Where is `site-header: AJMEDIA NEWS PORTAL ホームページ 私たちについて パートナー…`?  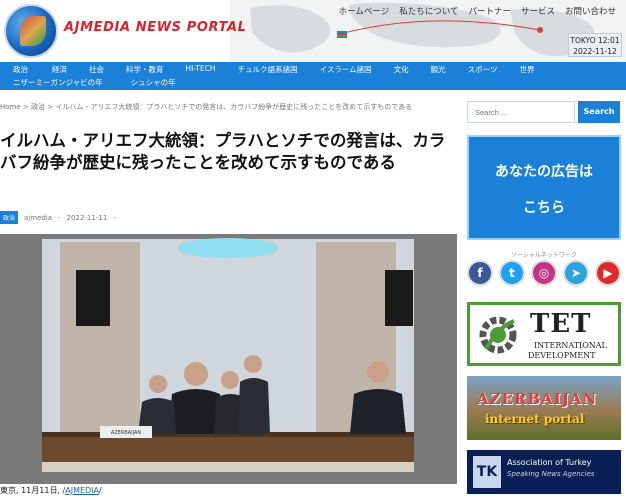
site-header: AJMEDIA NEWS PORTAL ホームページ 私たちについて パートナー… is located at coordinates (313, 31).